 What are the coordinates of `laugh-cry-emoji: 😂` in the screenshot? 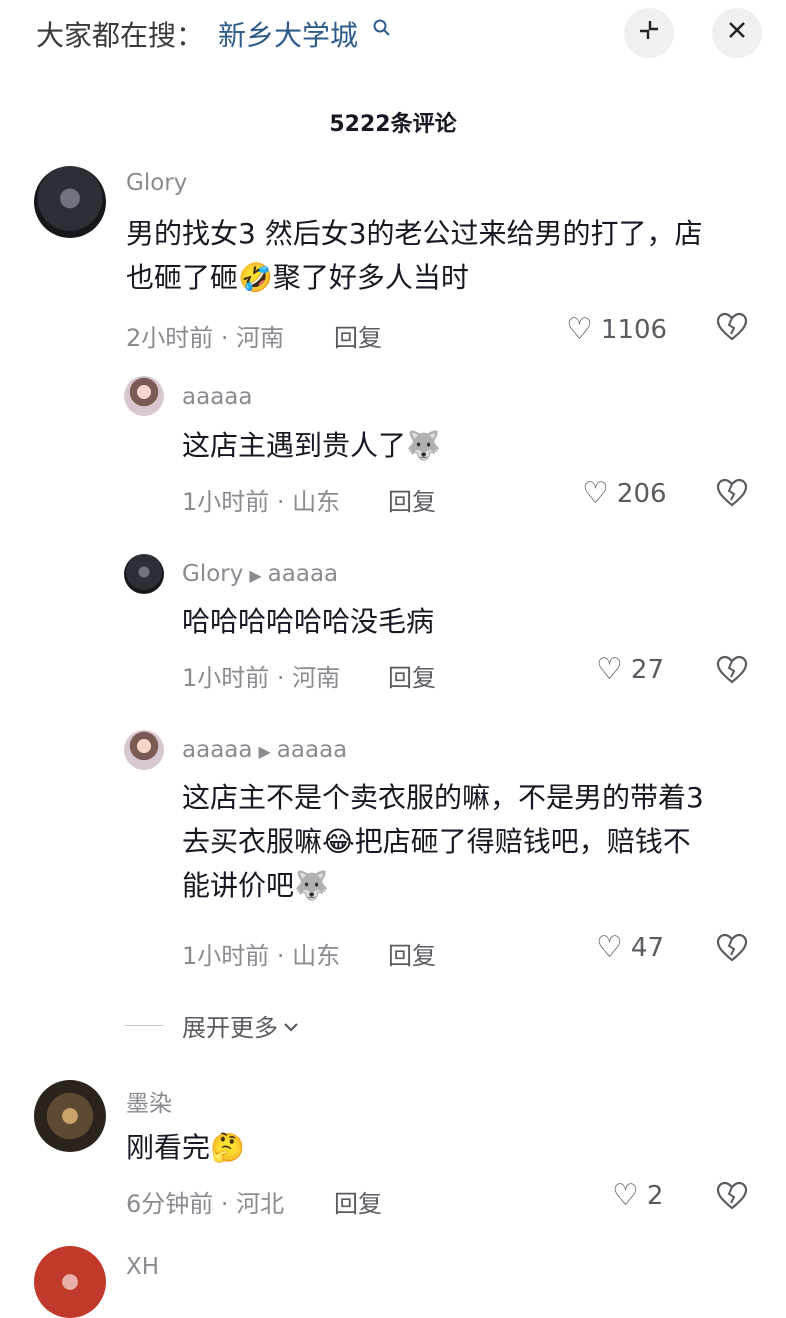 It's located at (338, 841).